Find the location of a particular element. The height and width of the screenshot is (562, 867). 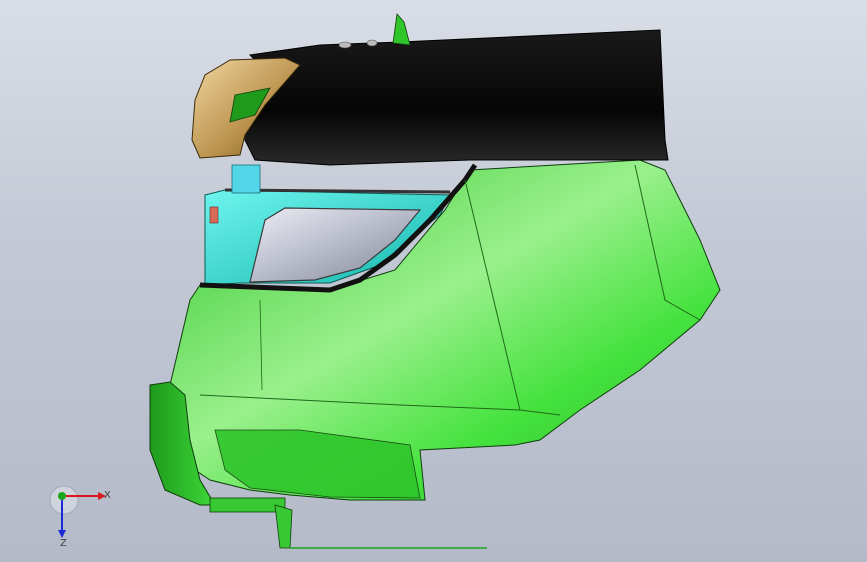

antenna-fin is located at coordinates (401, 29).